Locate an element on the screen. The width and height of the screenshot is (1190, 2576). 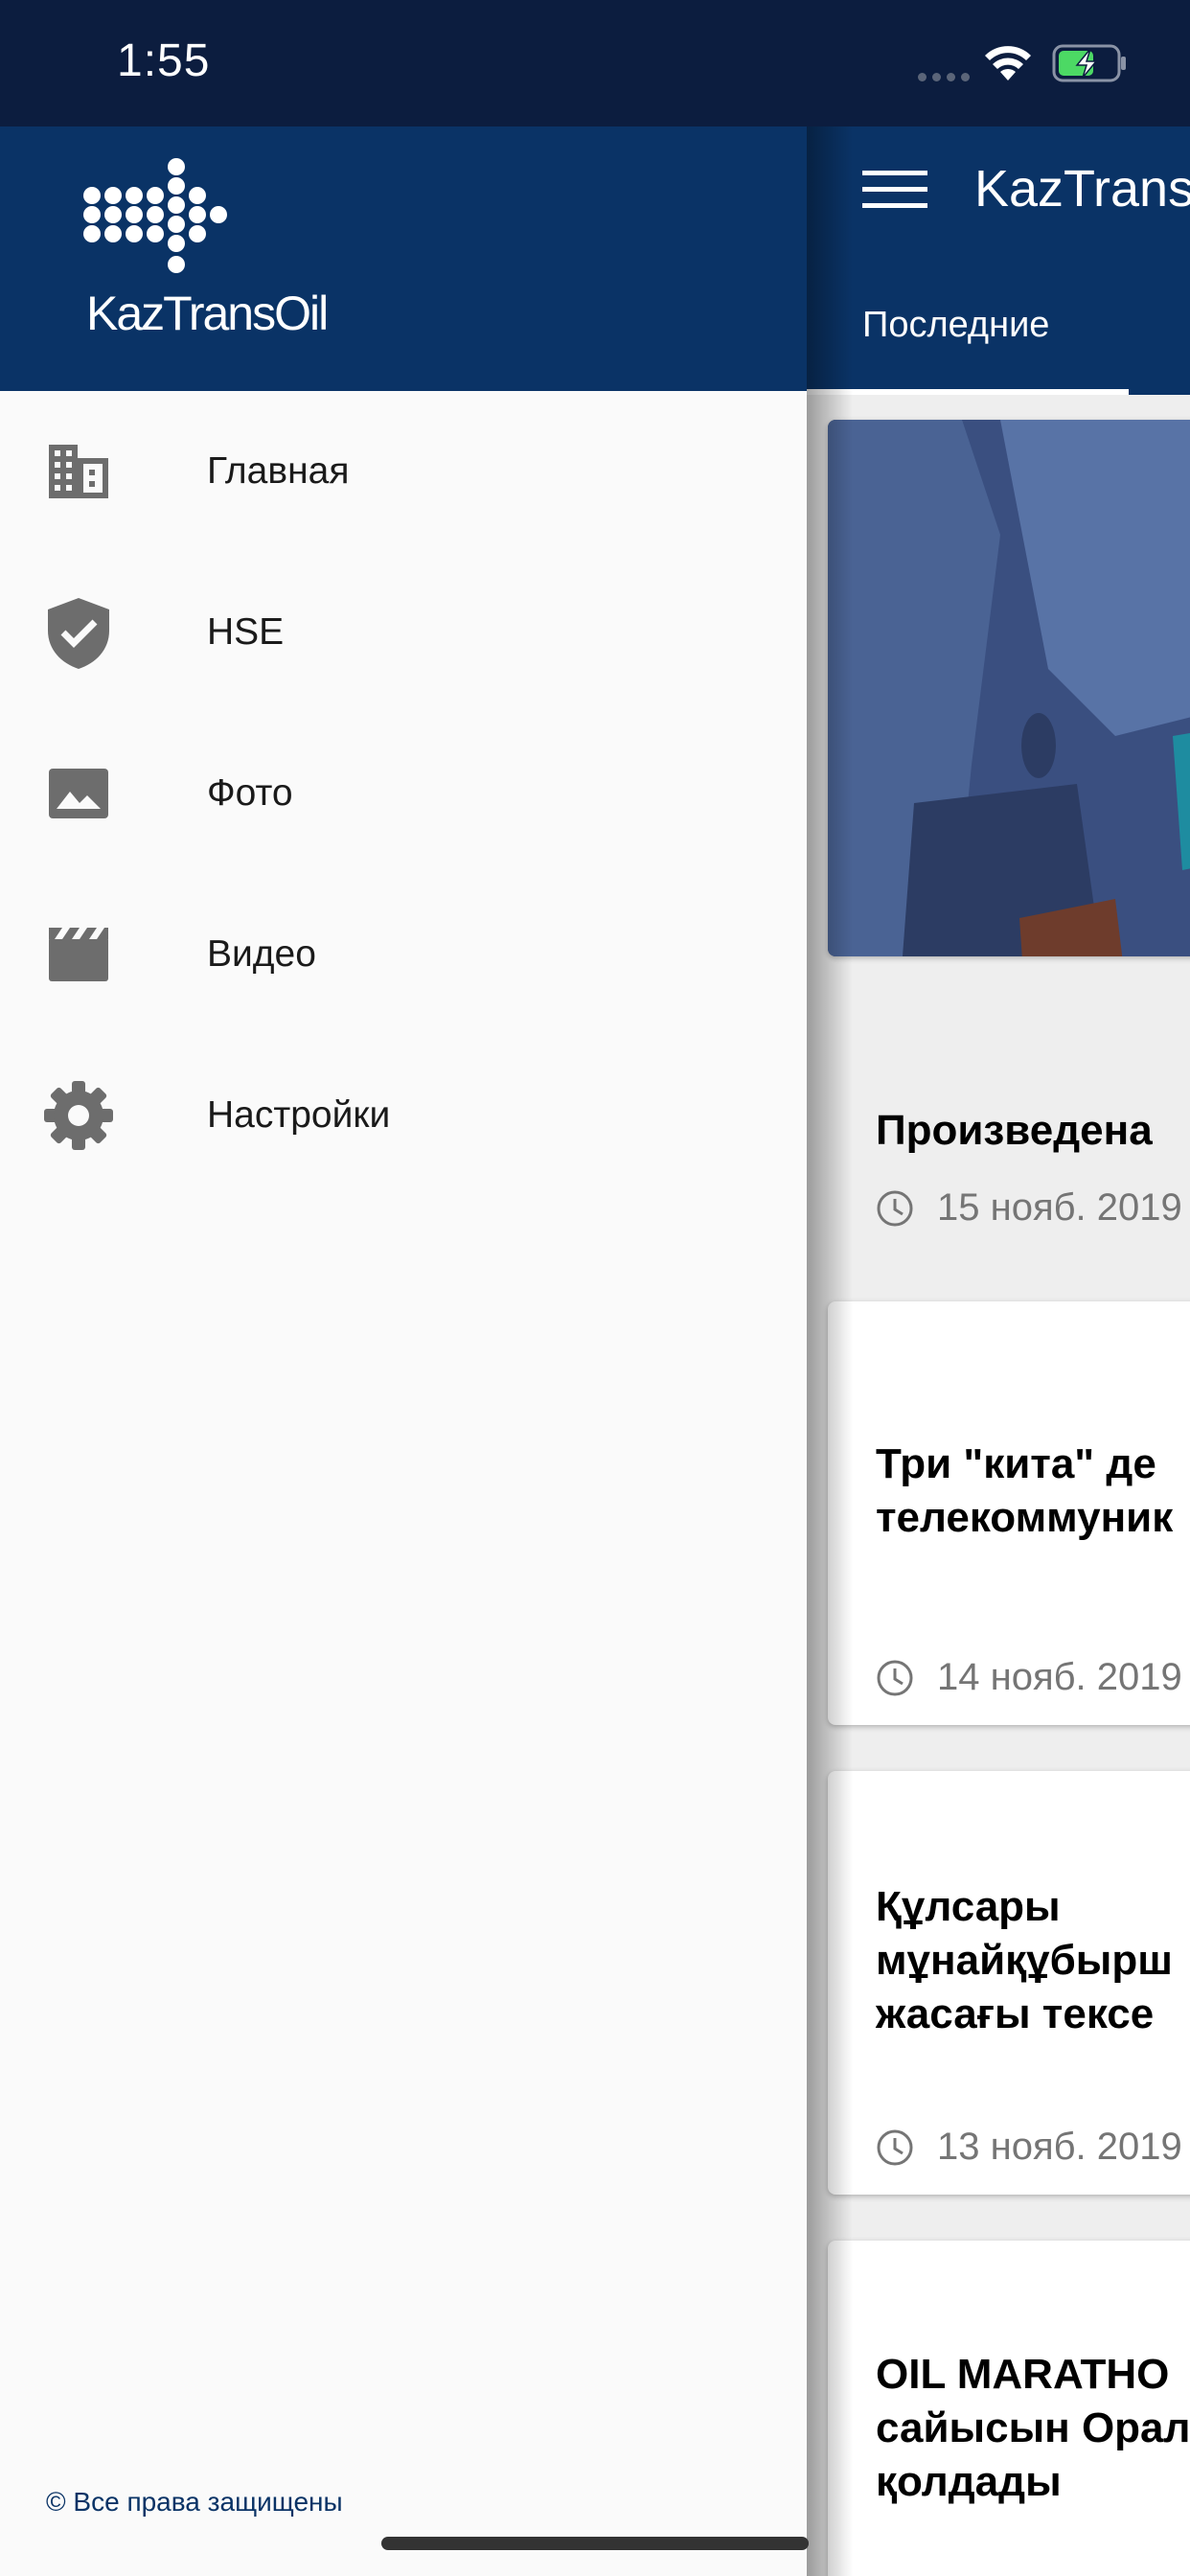
gear-icon is located at coordinates (78, 1115).